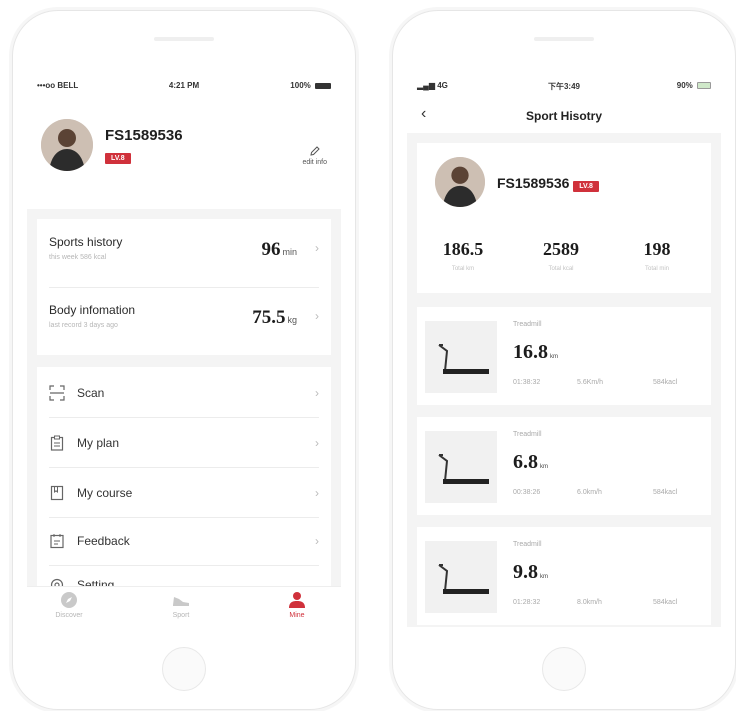 The height and width of the screenshot is (711, 736). What do you see at coordinates (564, 466) in the screenshot?
I see `record-card: Treadmill 6.8 km 00:38:26 6.0km/h 584kacl` at bounding box center [564, 466].